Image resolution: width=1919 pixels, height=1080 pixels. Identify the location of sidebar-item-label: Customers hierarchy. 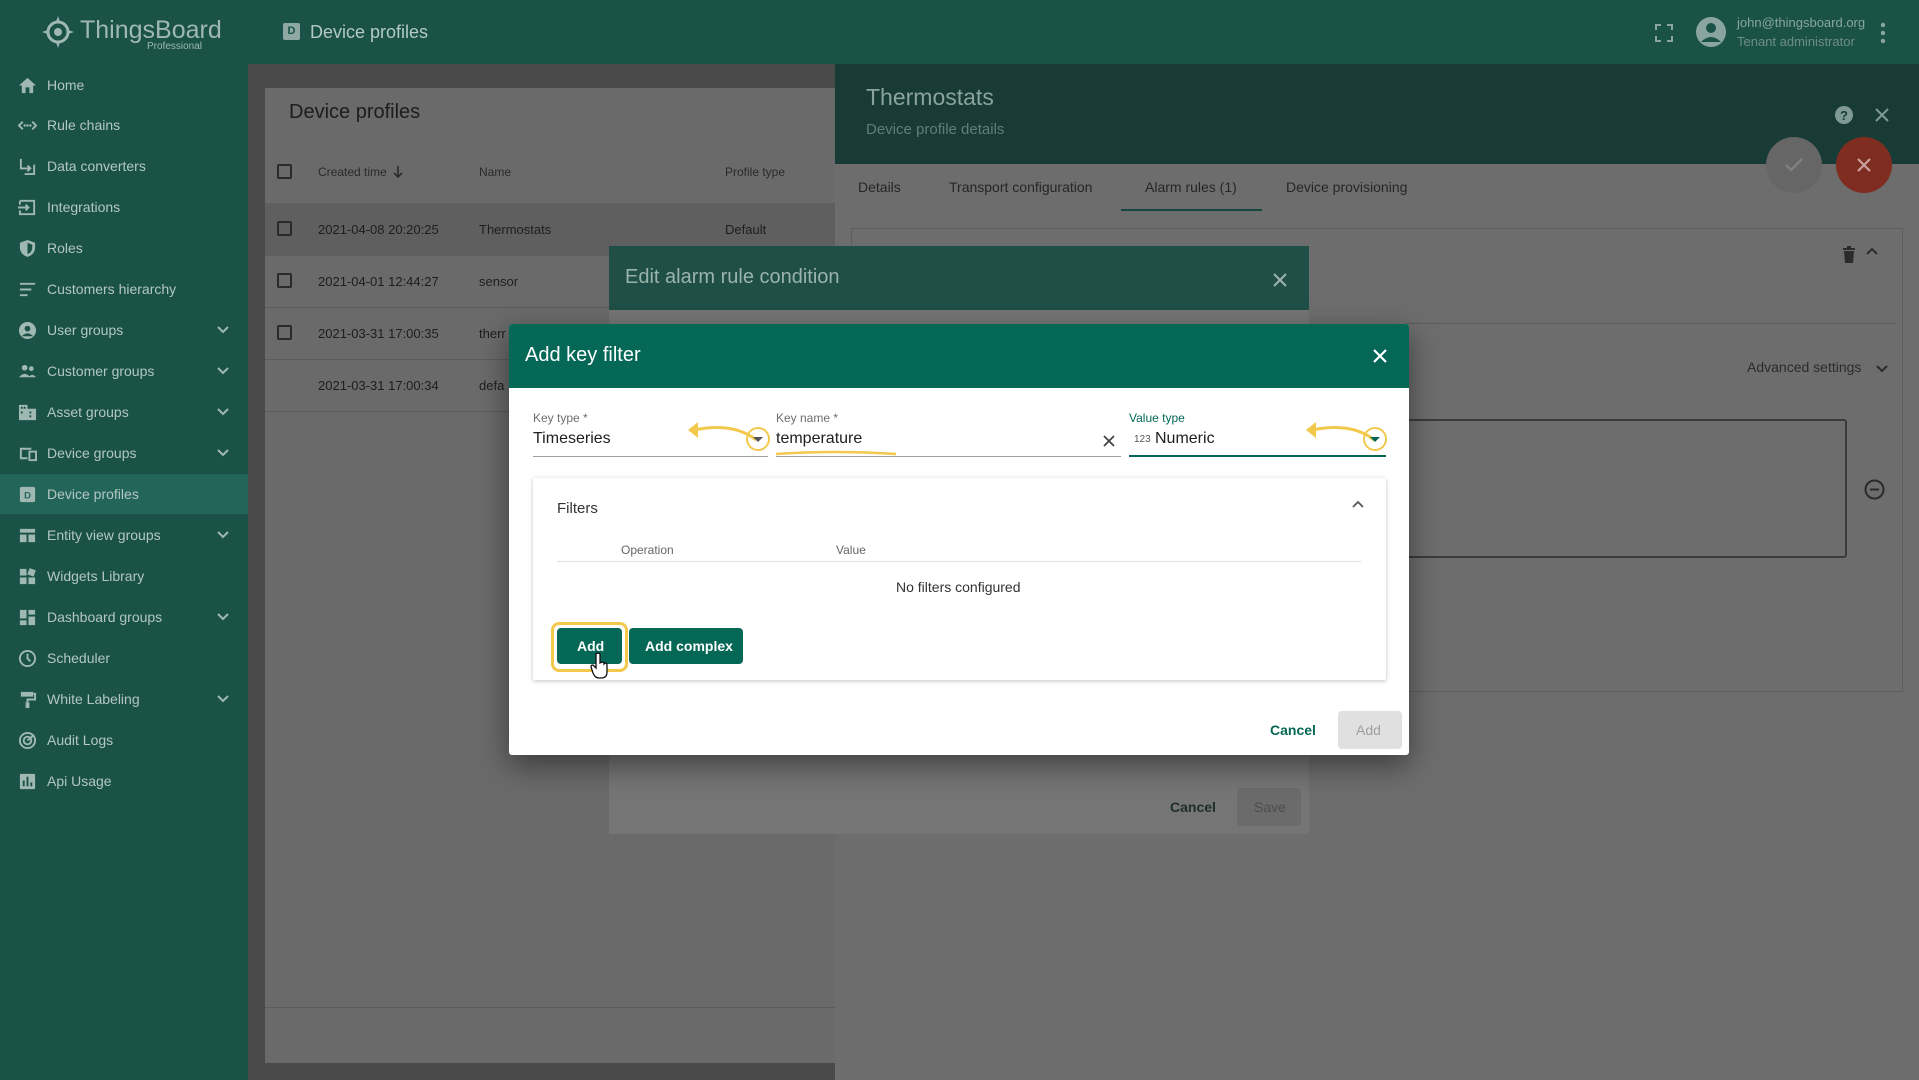
(112, 289).